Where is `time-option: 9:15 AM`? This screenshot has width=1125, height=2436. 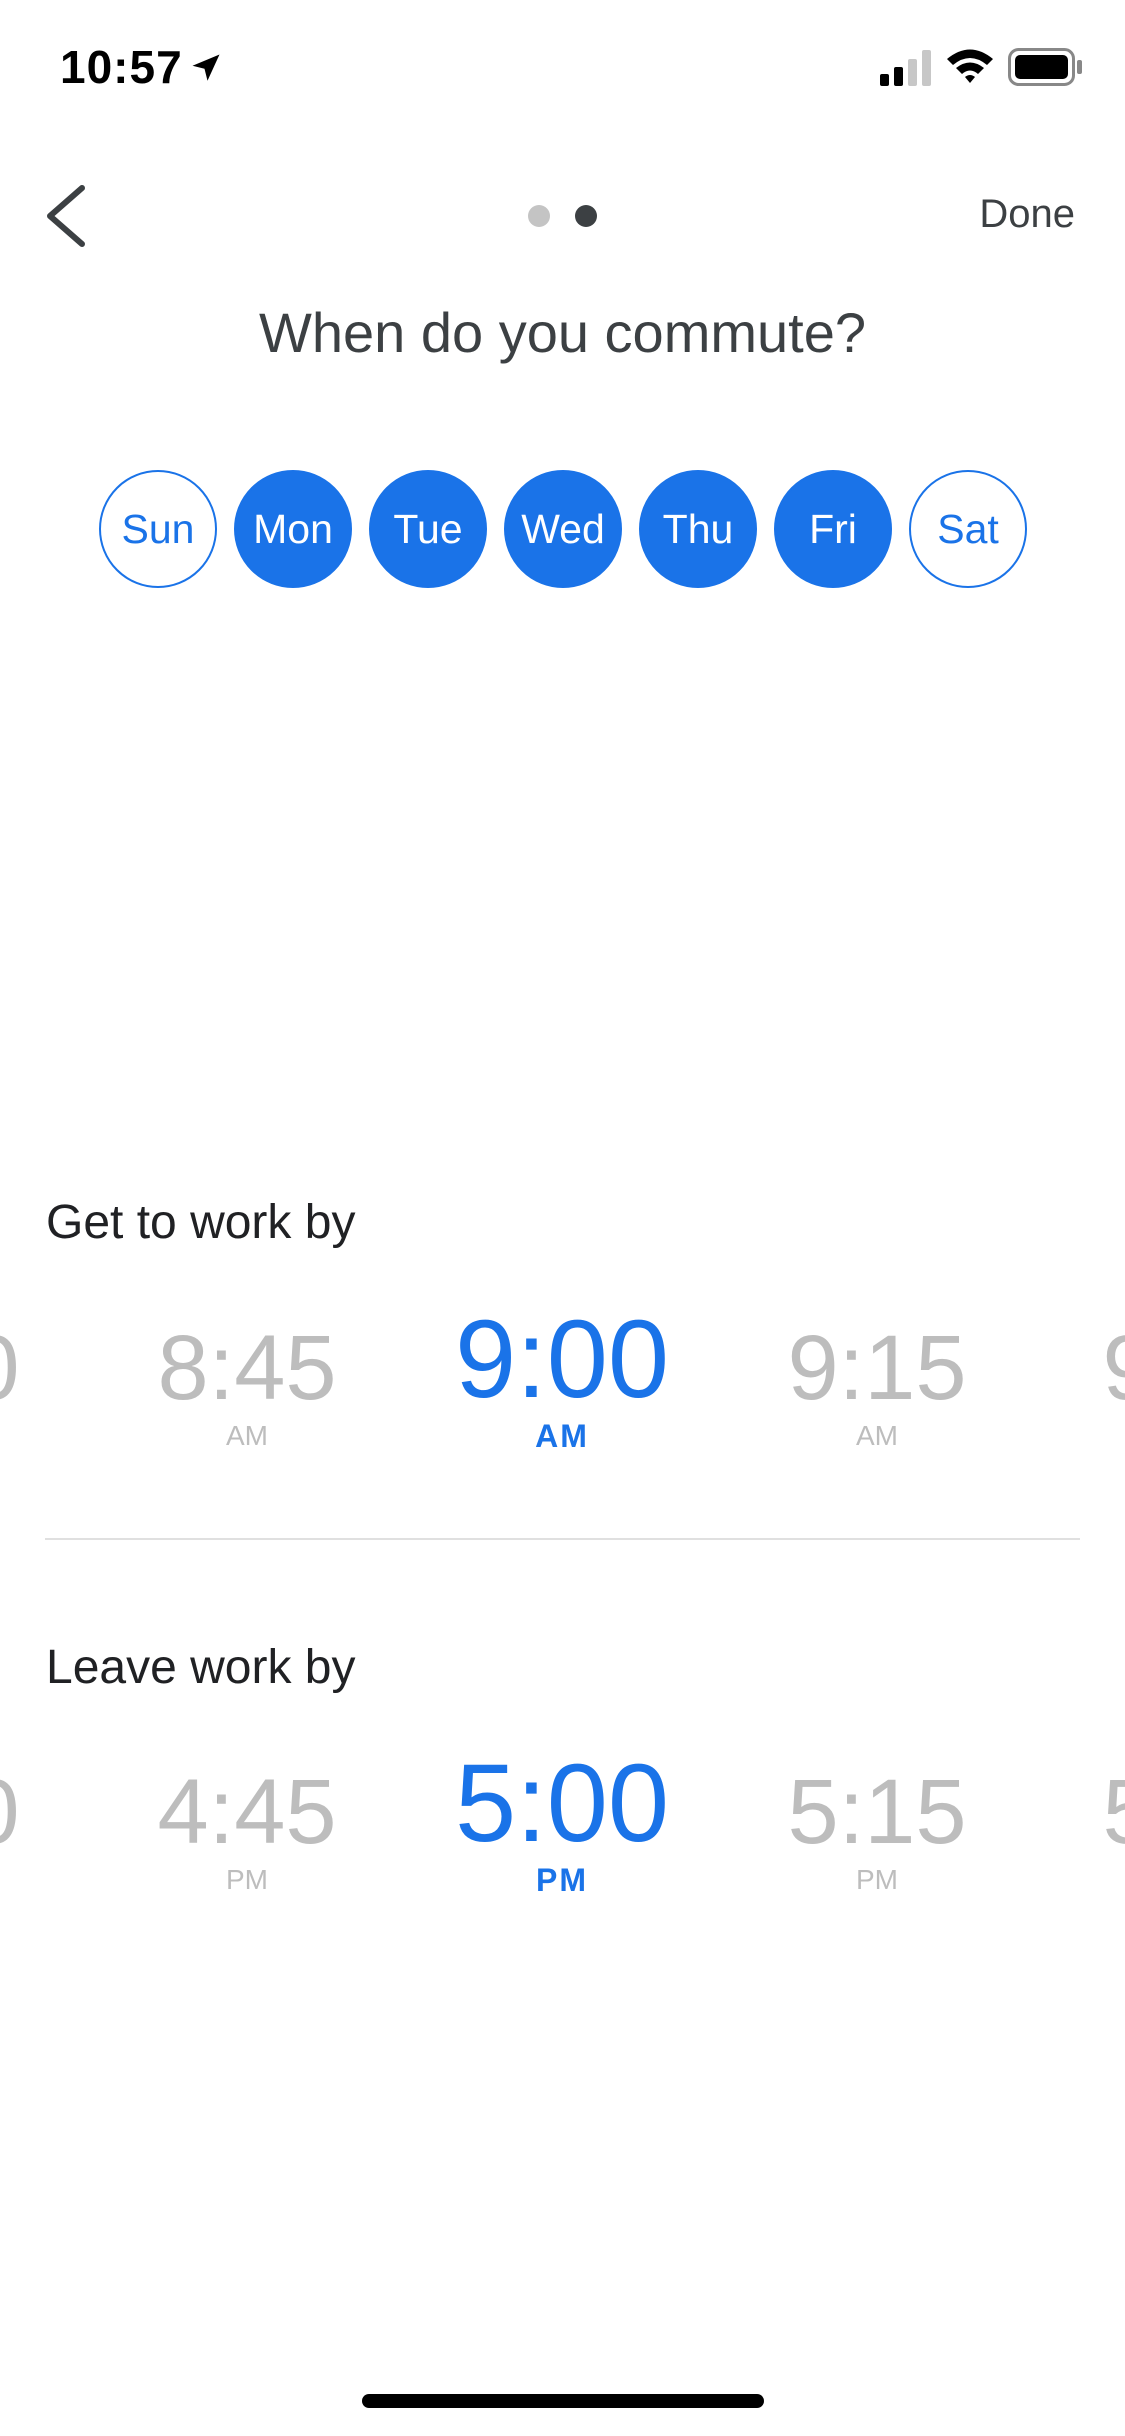
time-option: 9:15 AM is located at coordinates (876, 1385).